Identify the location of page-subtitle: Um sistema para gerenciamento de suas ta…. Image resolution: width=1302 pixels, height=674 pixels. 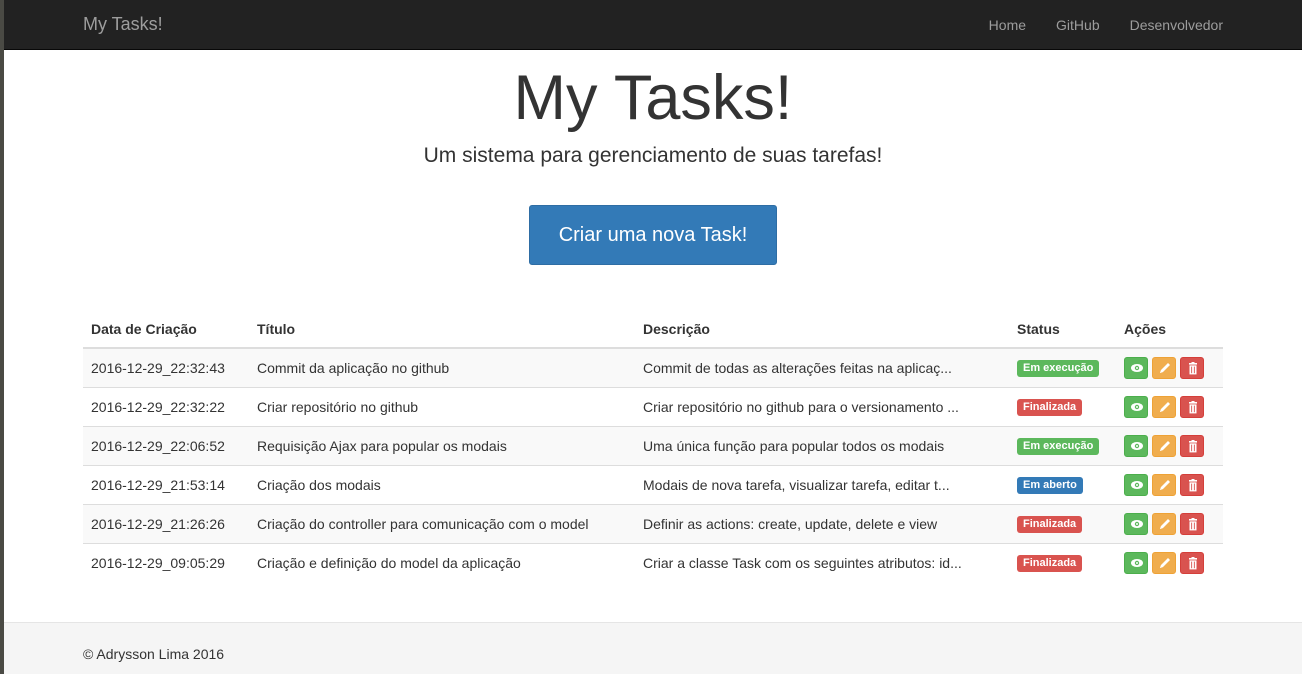
(653, 155).